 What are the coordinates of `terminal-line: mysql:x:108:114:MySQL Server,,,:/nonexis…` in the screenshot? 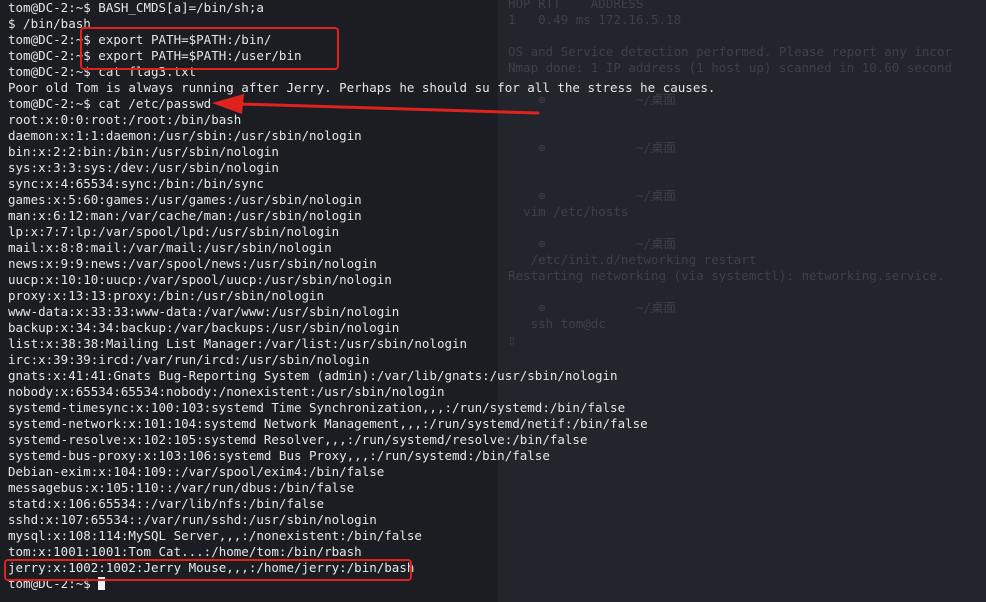 It's located at (215, 535).